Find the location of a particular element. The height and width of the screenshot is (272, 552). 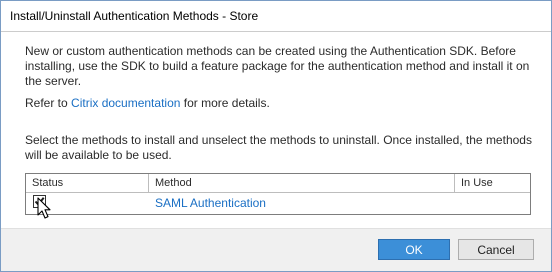

refer-prefix: Refer to is located at coordinates (48, 103).